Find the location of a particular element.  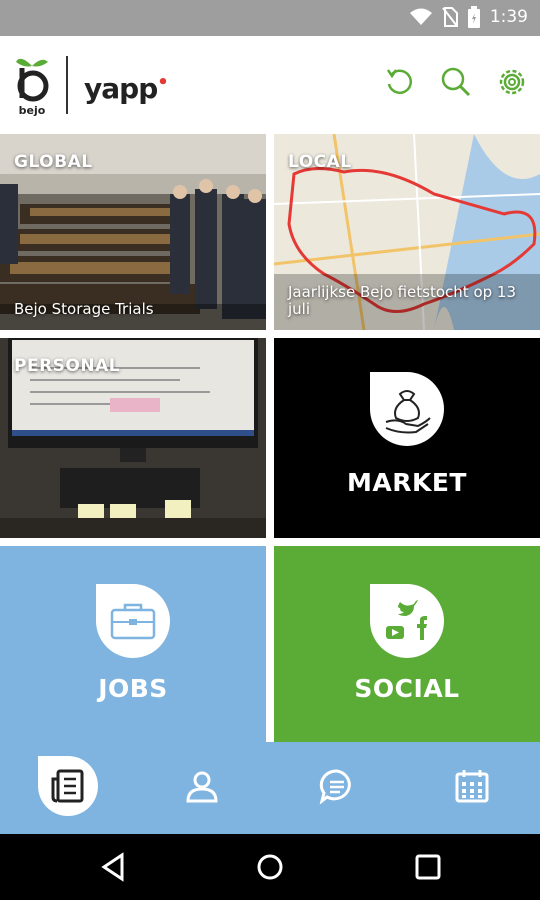

system-navigation-bar is located at coordinates (270, 867).